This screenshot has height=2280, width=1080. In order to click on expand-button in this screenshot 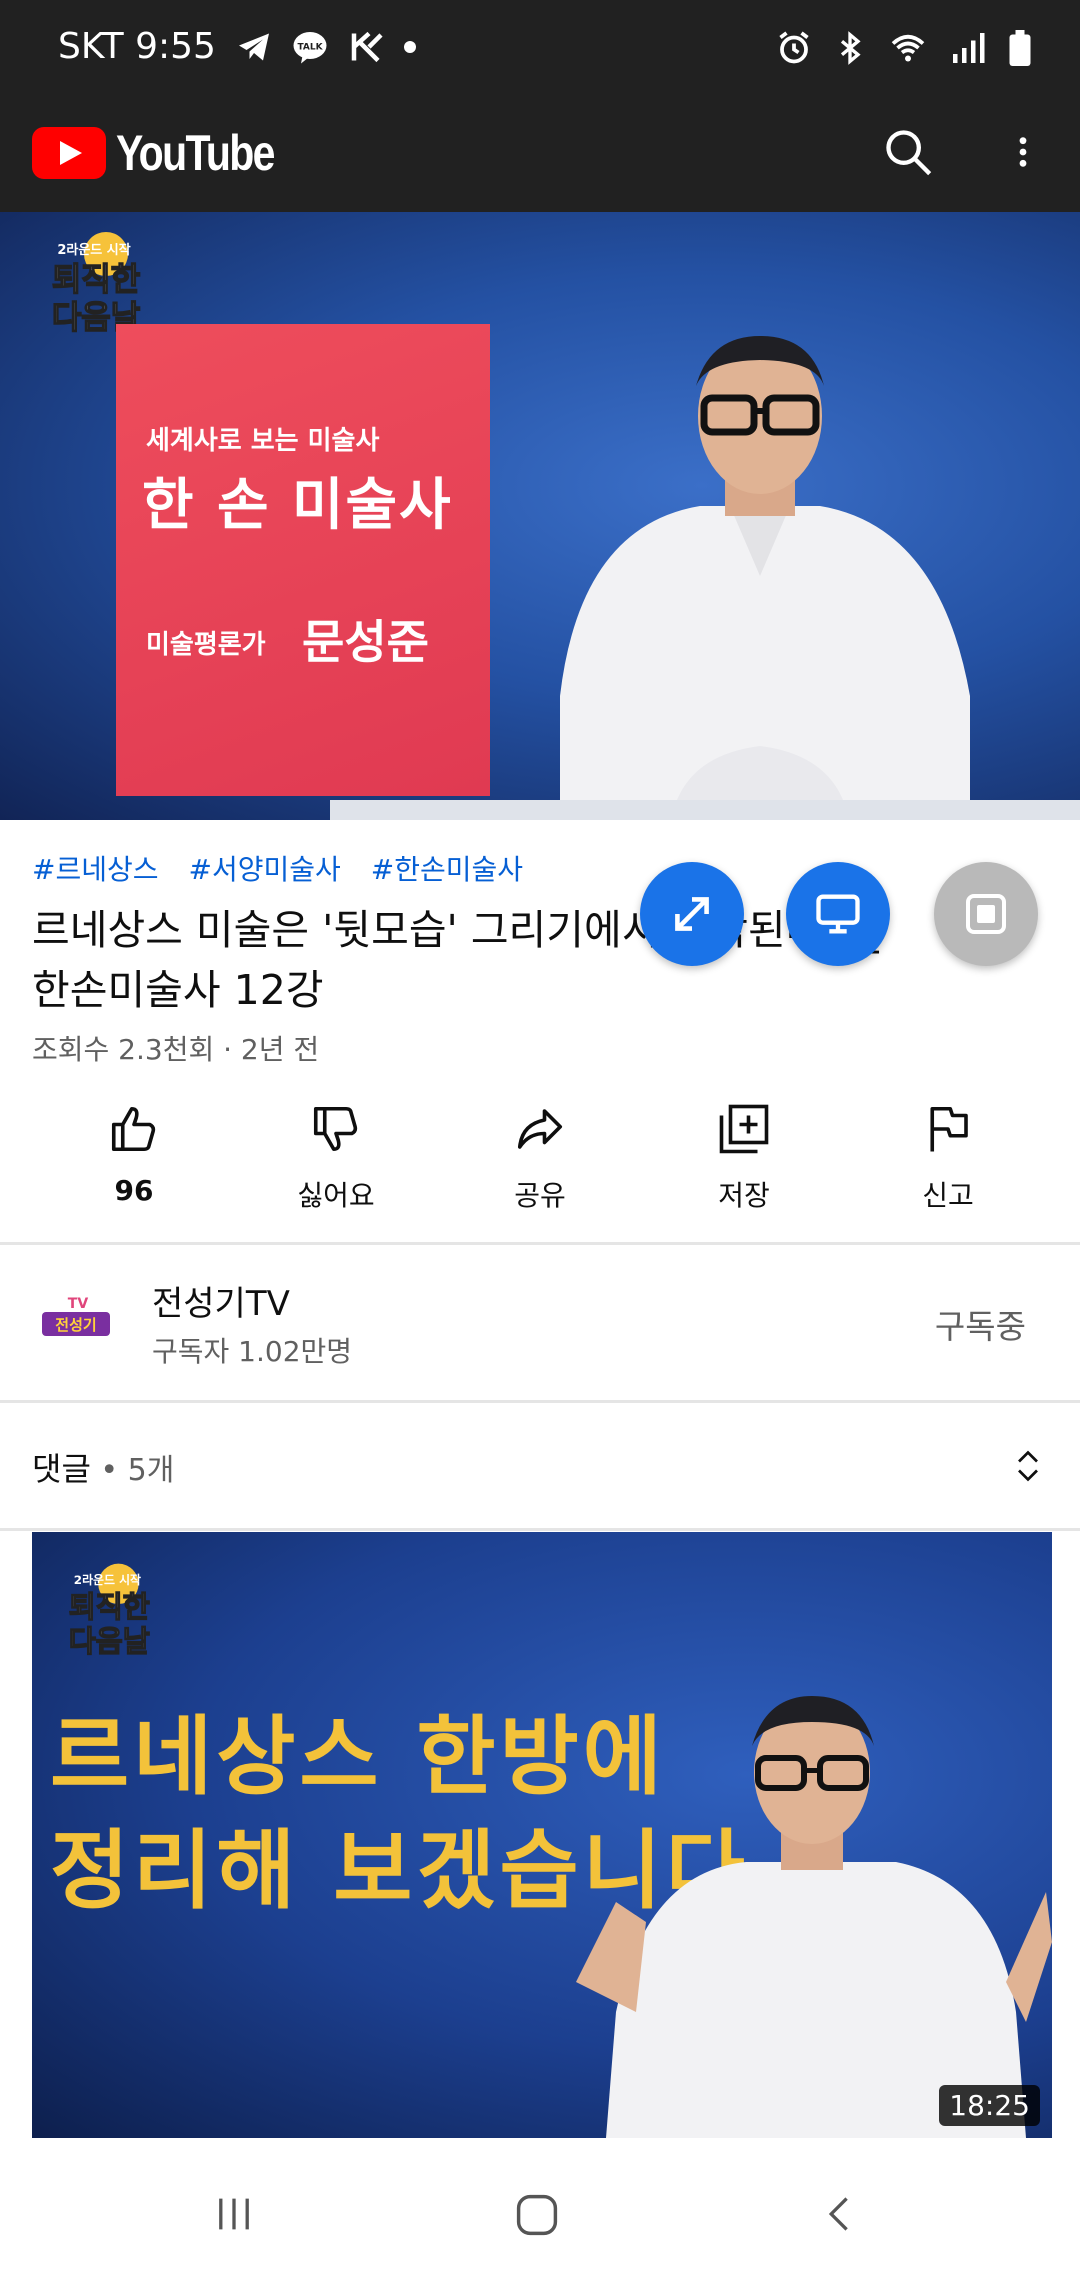, I will do `click(692, 914)`.